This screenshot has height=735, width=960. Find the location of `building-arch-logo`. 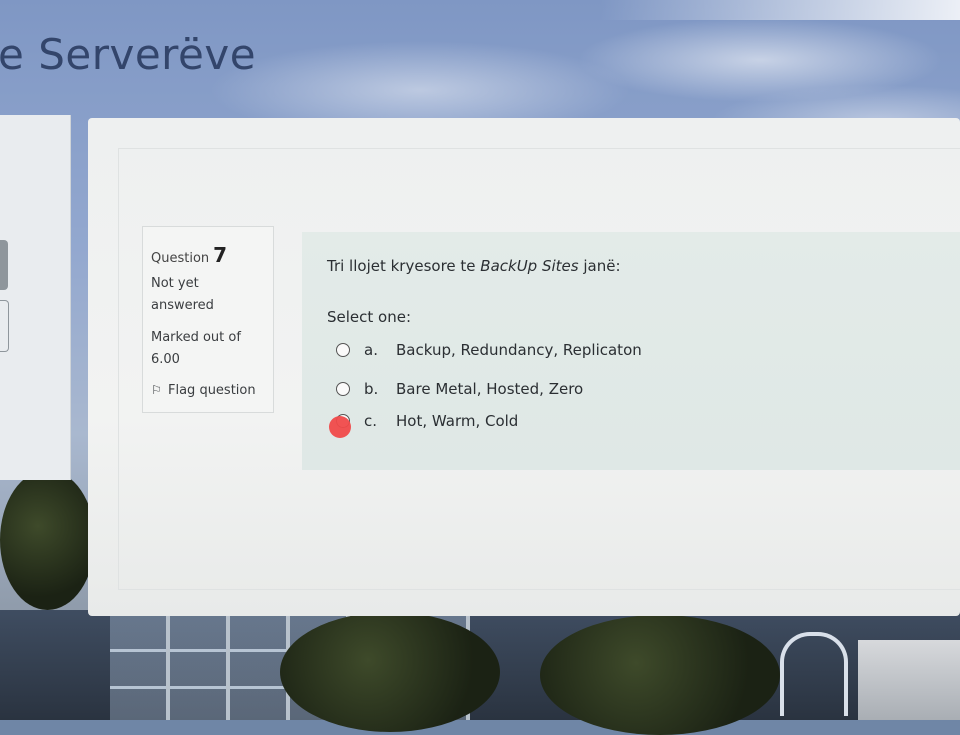

building-arch-logo is located at coordinates (814, 674).